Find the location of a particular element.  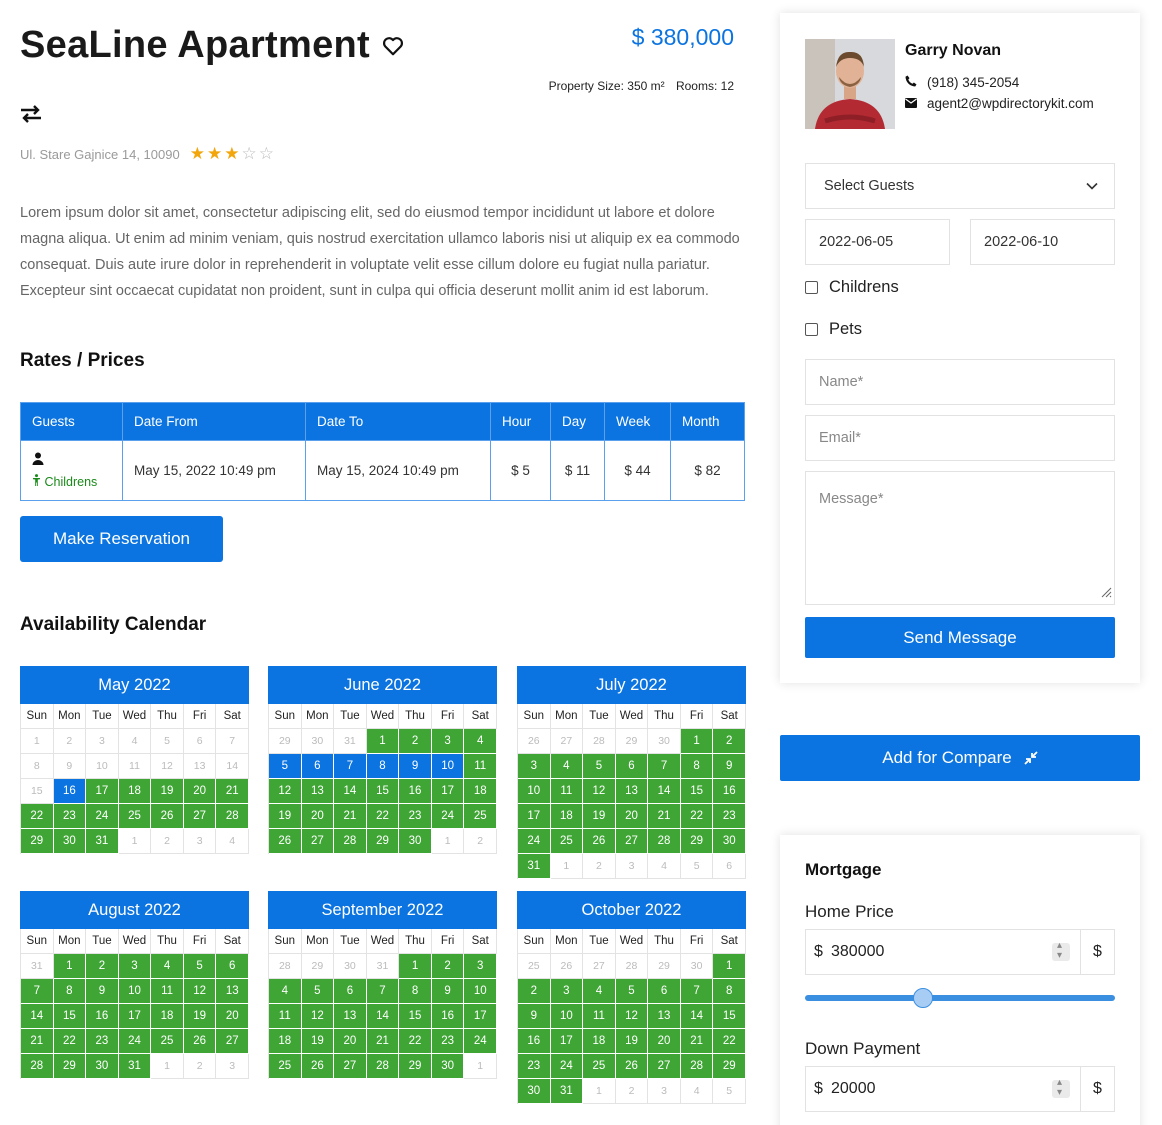

agent-email: agent2@wpdirectorykit.com is located at coordinates (1010, 103).